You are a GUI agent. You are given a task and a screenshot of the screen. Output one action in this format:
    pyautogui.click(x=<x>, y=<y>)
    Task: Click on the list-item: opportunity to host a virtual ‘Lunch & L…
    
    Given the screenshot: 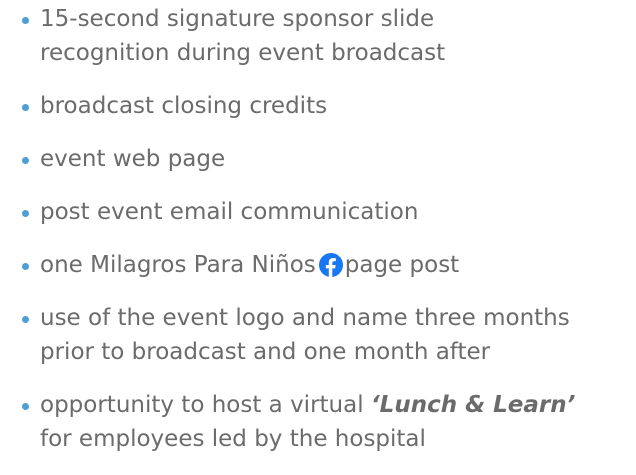 What is the action you would take?
    pyautogui.click(x=327, y=422)
    